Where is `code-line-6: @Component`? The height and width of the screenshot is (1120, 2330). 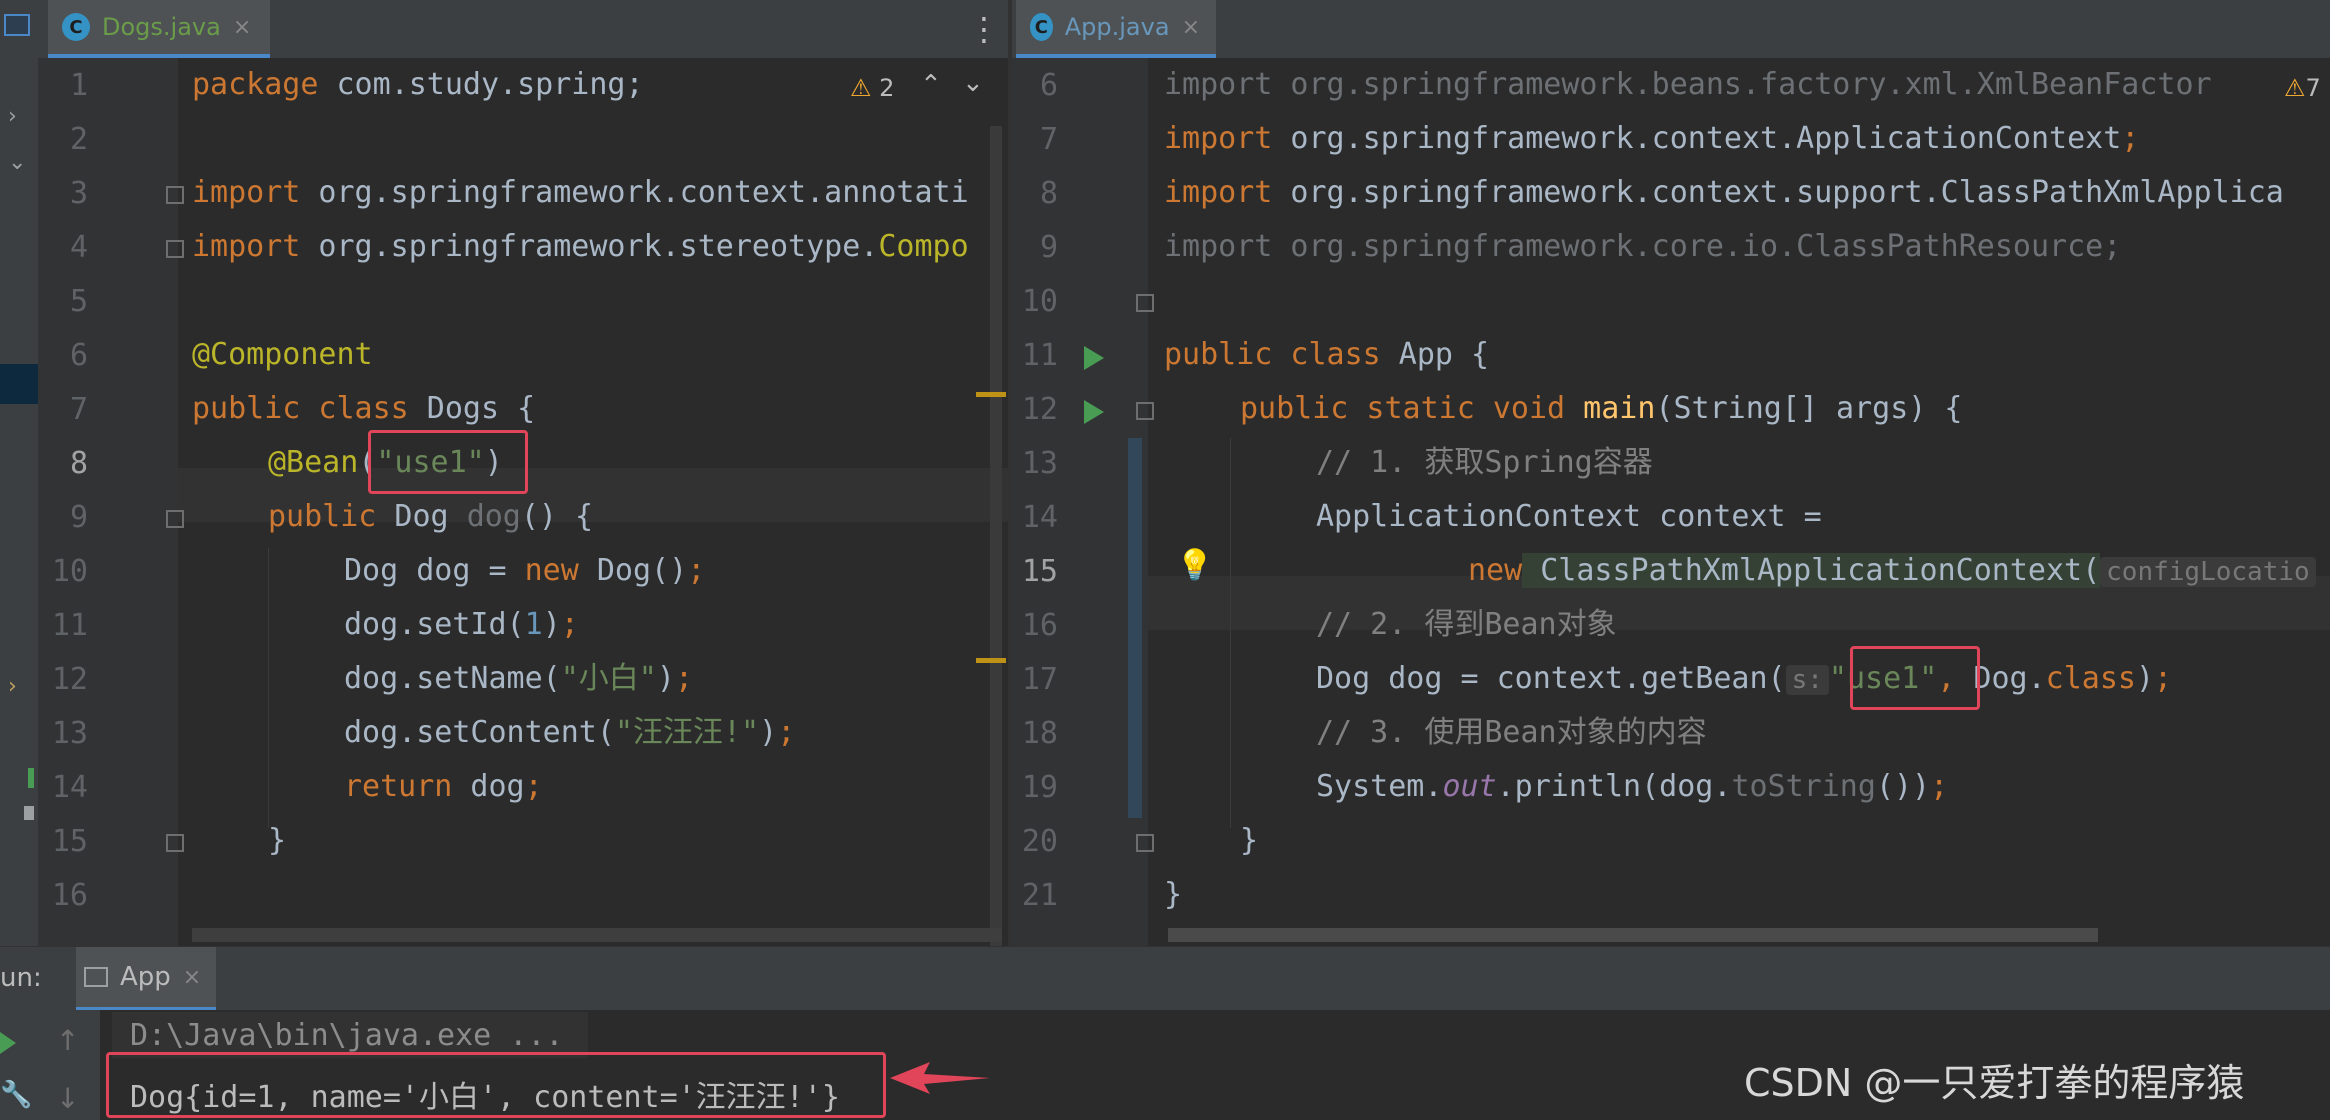 code-line-6: @Component is located at coordinates (282, 354).